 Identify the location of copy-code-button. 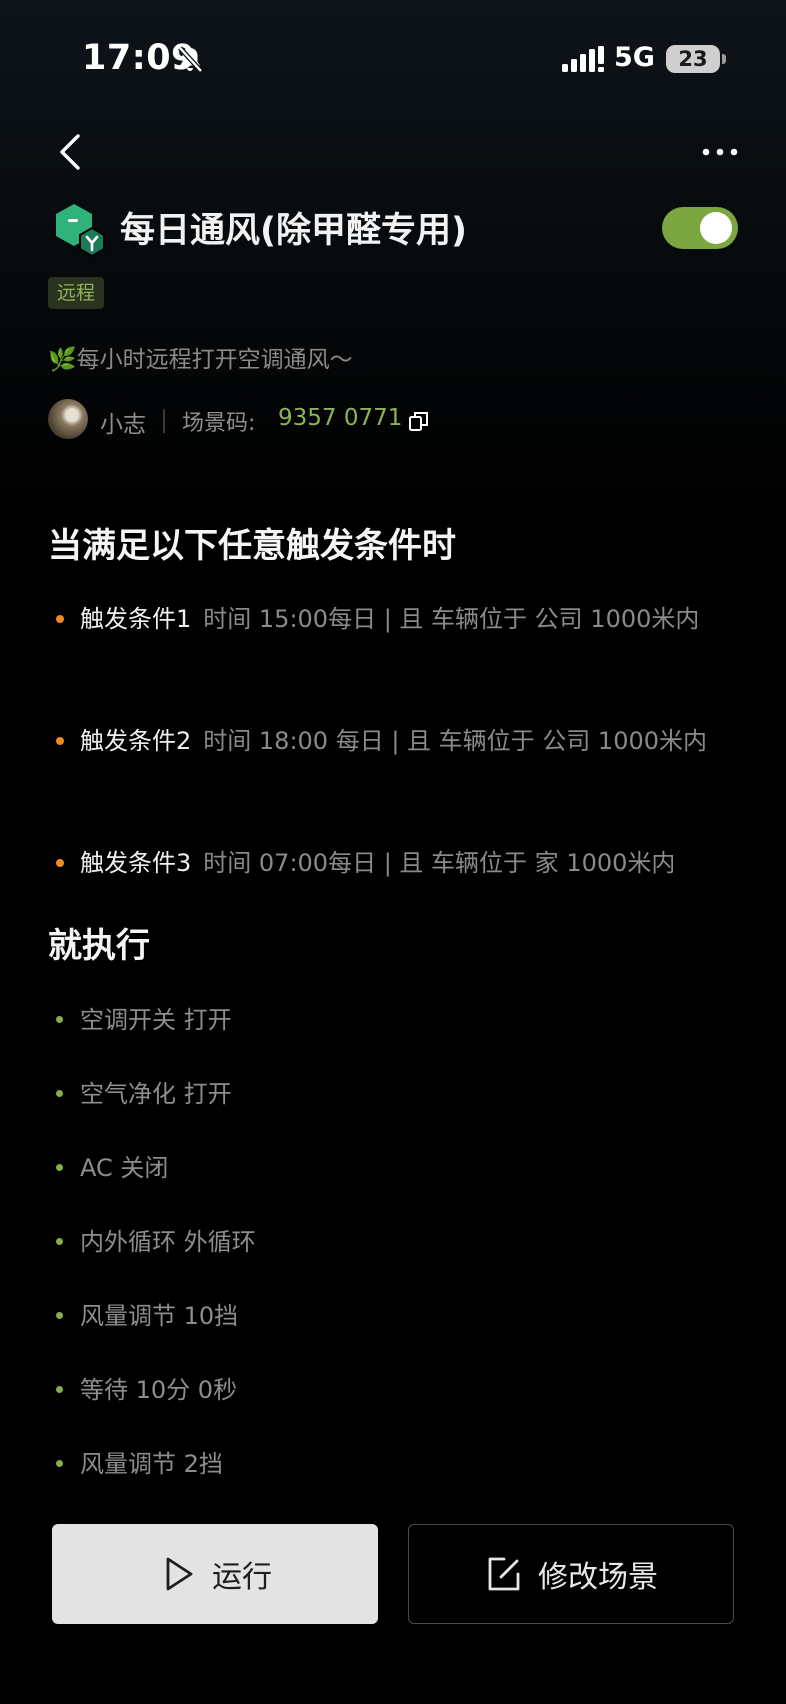
(419, 421).